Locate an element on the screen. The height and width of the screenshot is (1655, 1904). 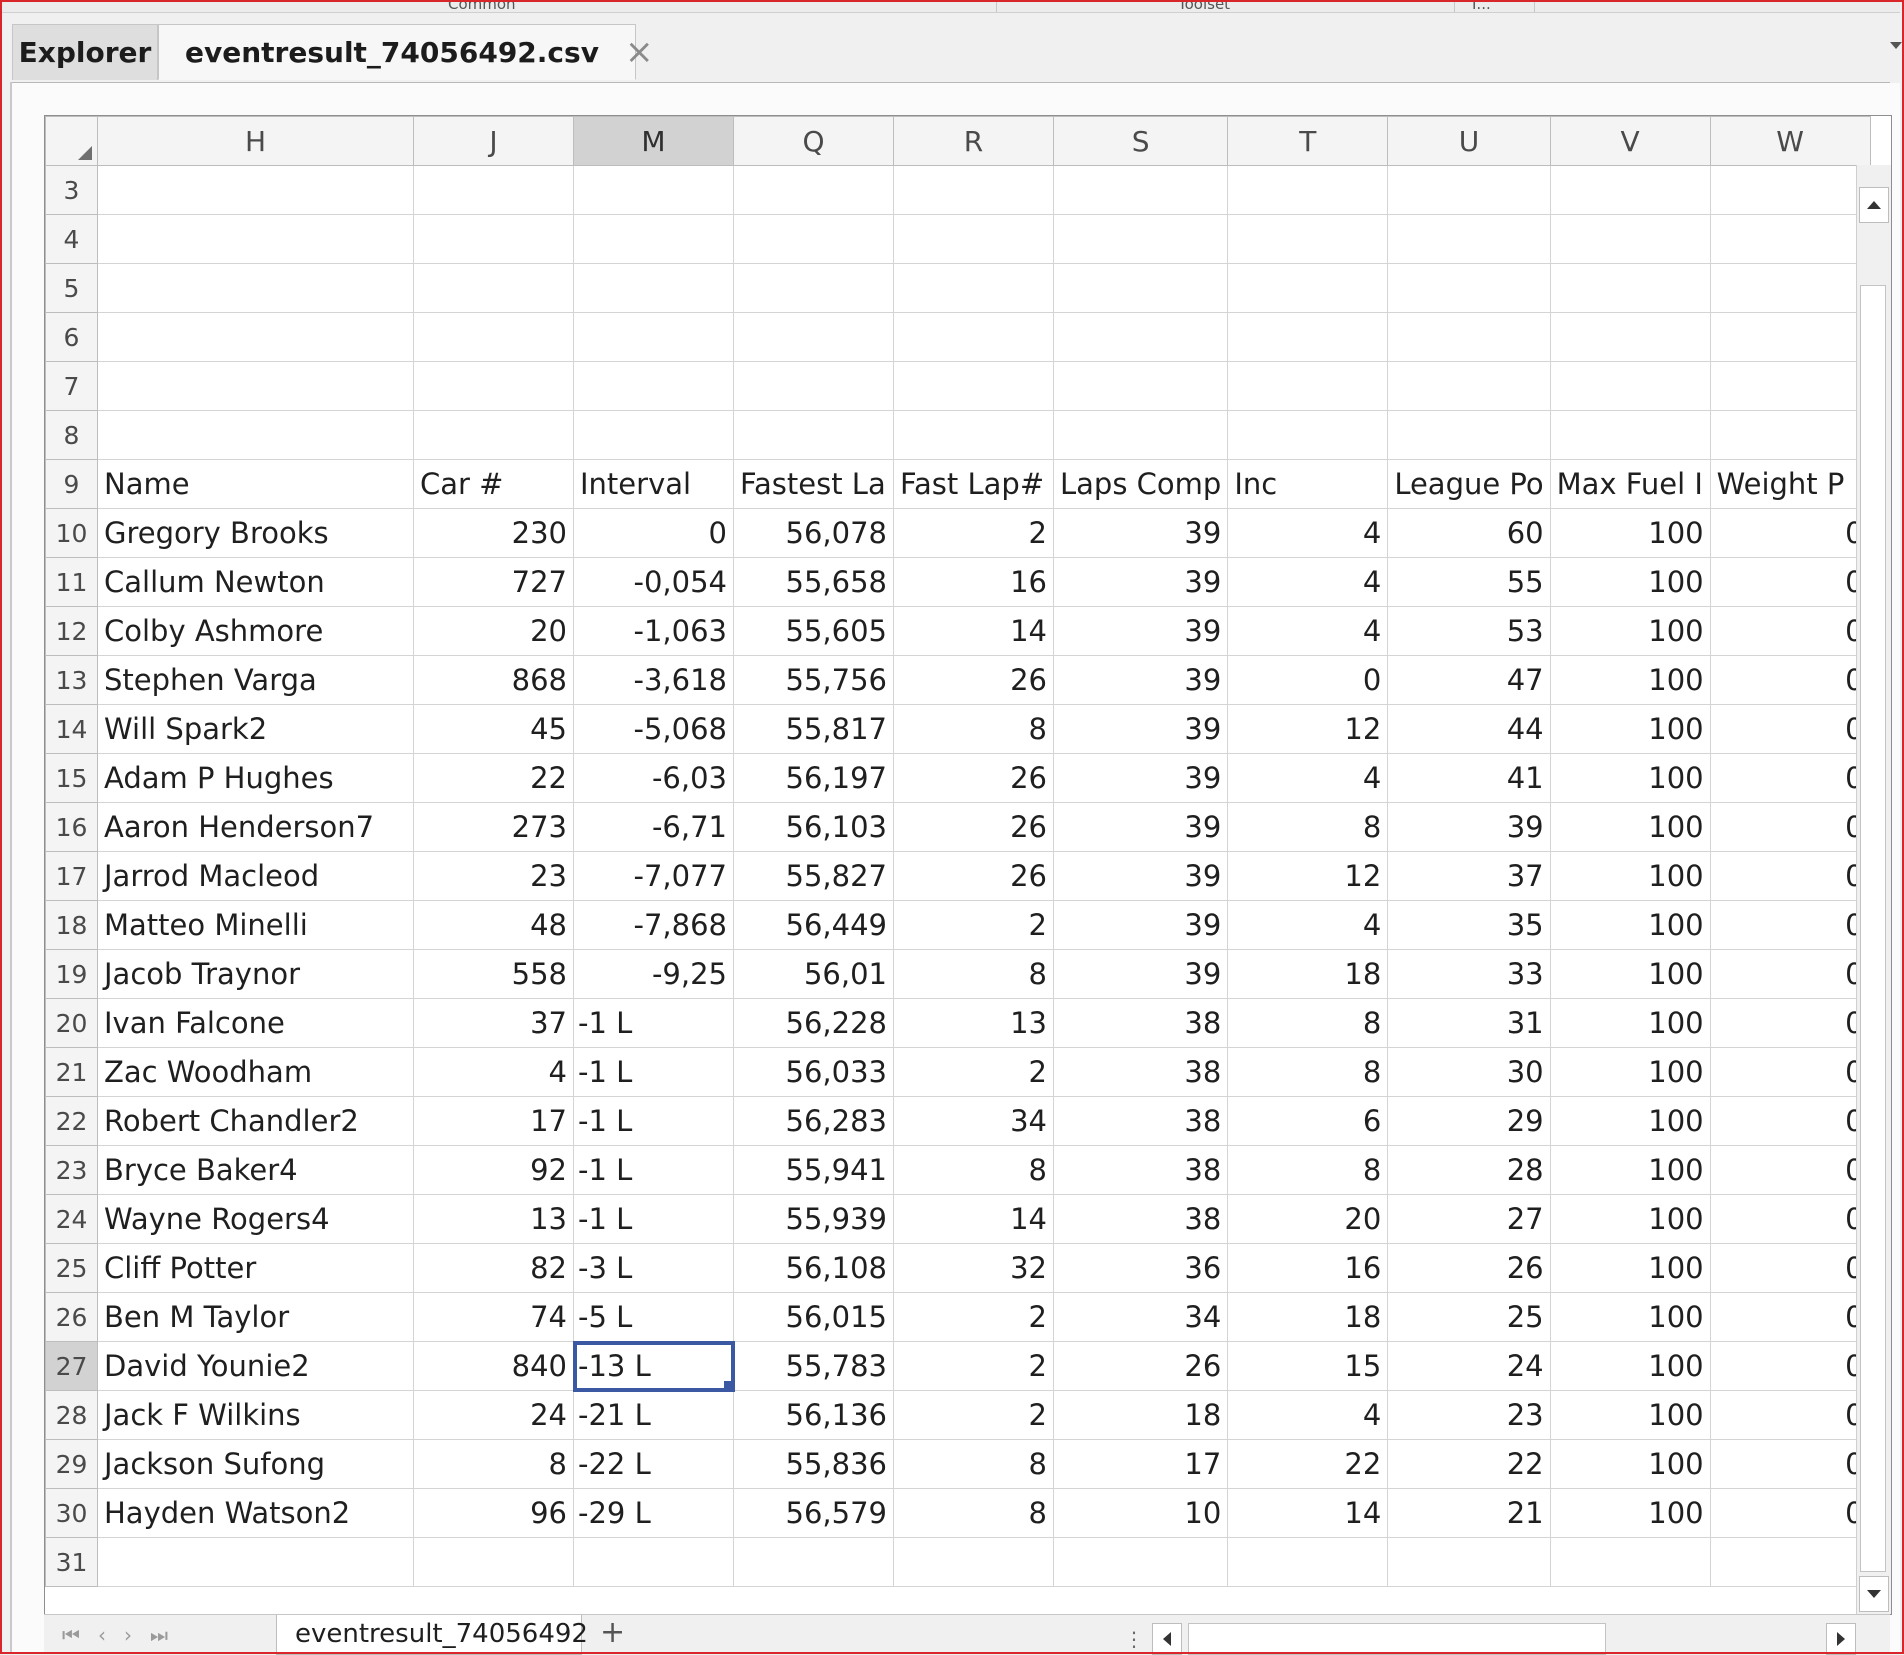
cell: 45 is located at coordinates (493, 729).